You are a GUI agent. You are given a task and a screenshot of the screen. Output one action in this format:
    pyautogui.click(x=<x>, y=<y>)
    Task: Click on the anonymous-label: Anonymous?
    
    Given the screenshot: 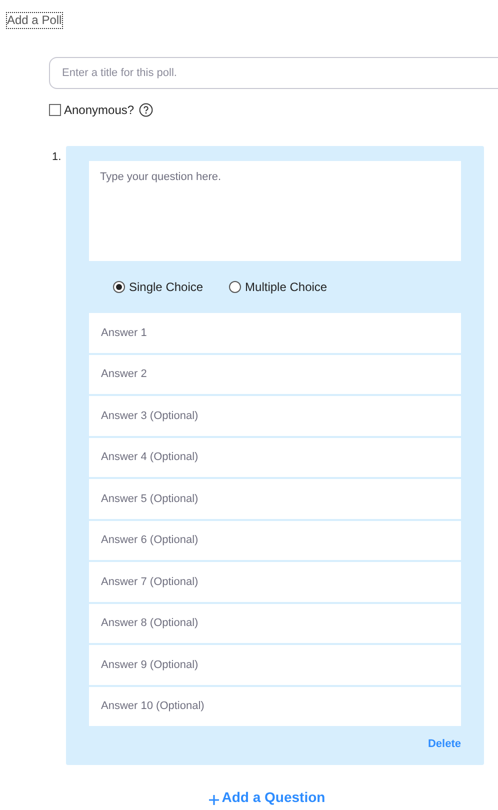 What is the action you would take?
    pyautogui.click(x=99, y=110)
    